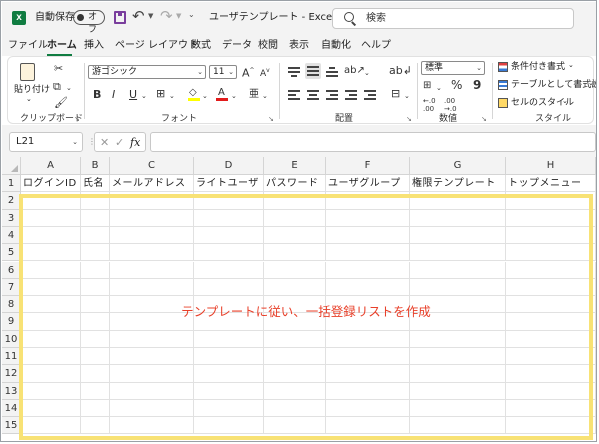 The image size is (599, 444). I want to click on borders-icon: ⊞, so click(160, 94).